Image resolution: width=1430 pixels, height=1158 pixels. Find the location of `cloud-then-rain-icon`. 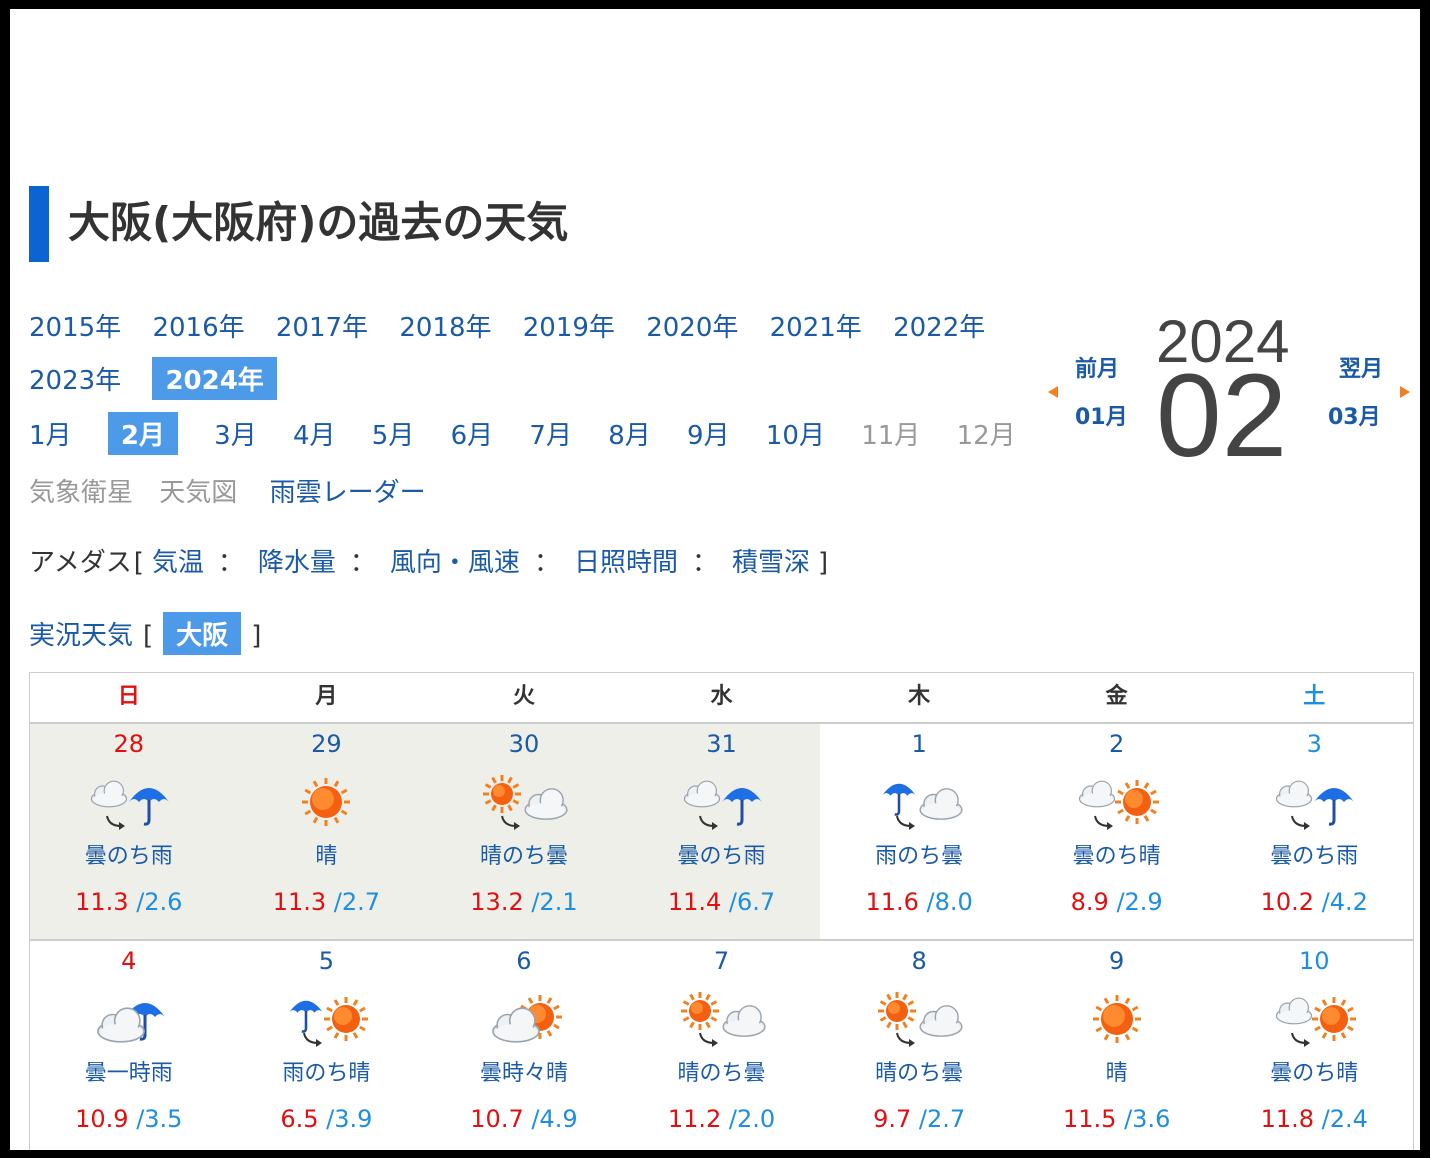

cloud-then-rain-icon is located at coordinates (722, 803).